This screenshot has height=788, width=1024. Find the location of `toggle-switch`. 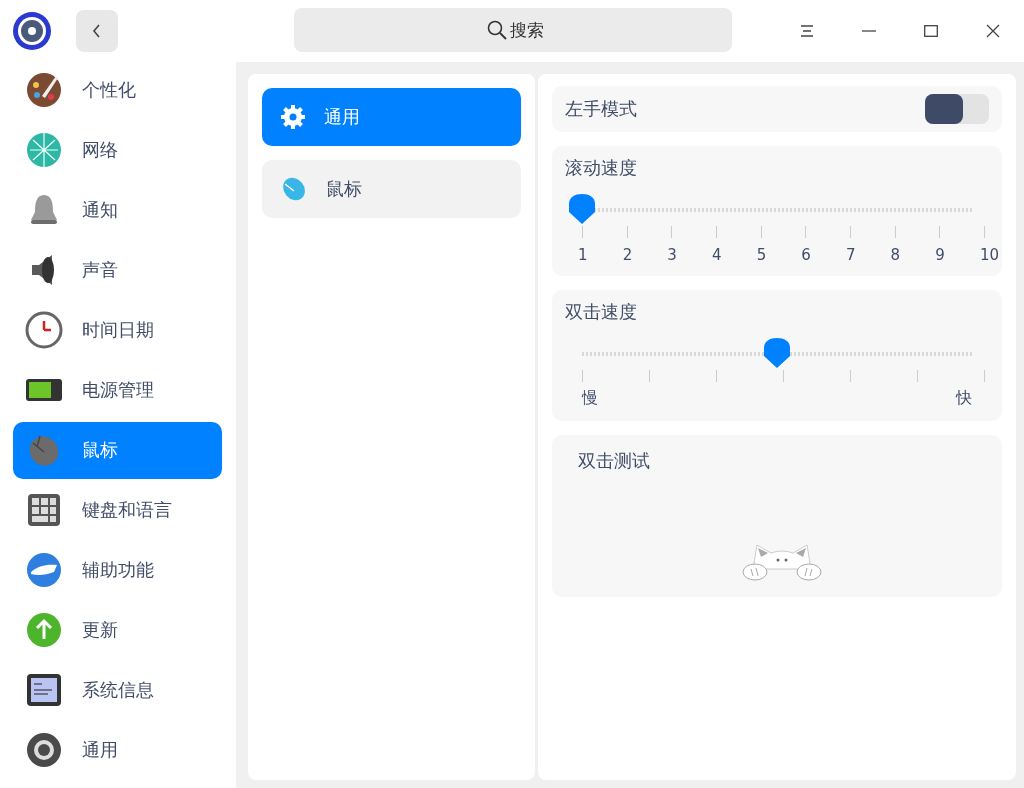

toggle-switch is located at coordinates (957, 109).